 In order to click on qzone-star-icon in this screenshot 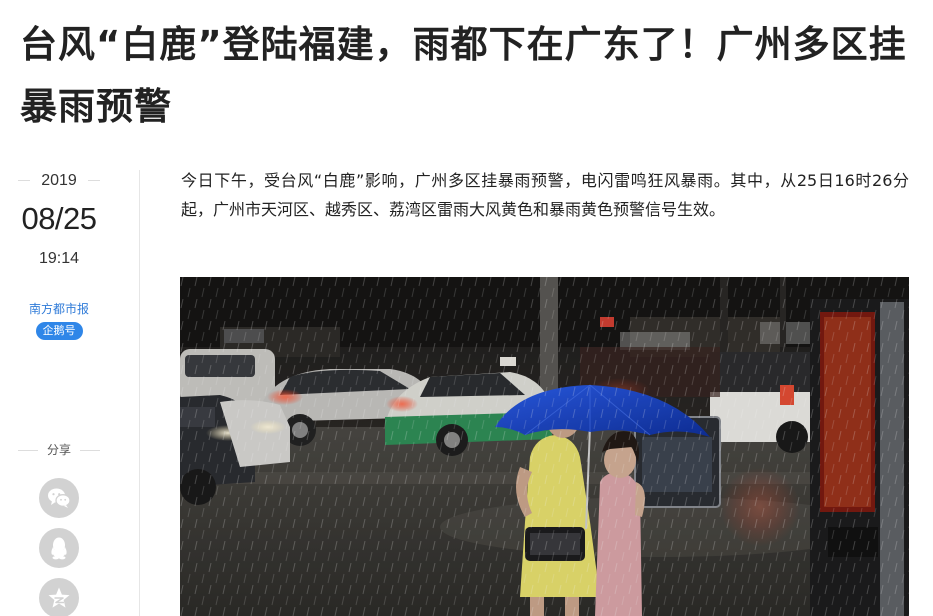, I will do `click(59, 597)`.